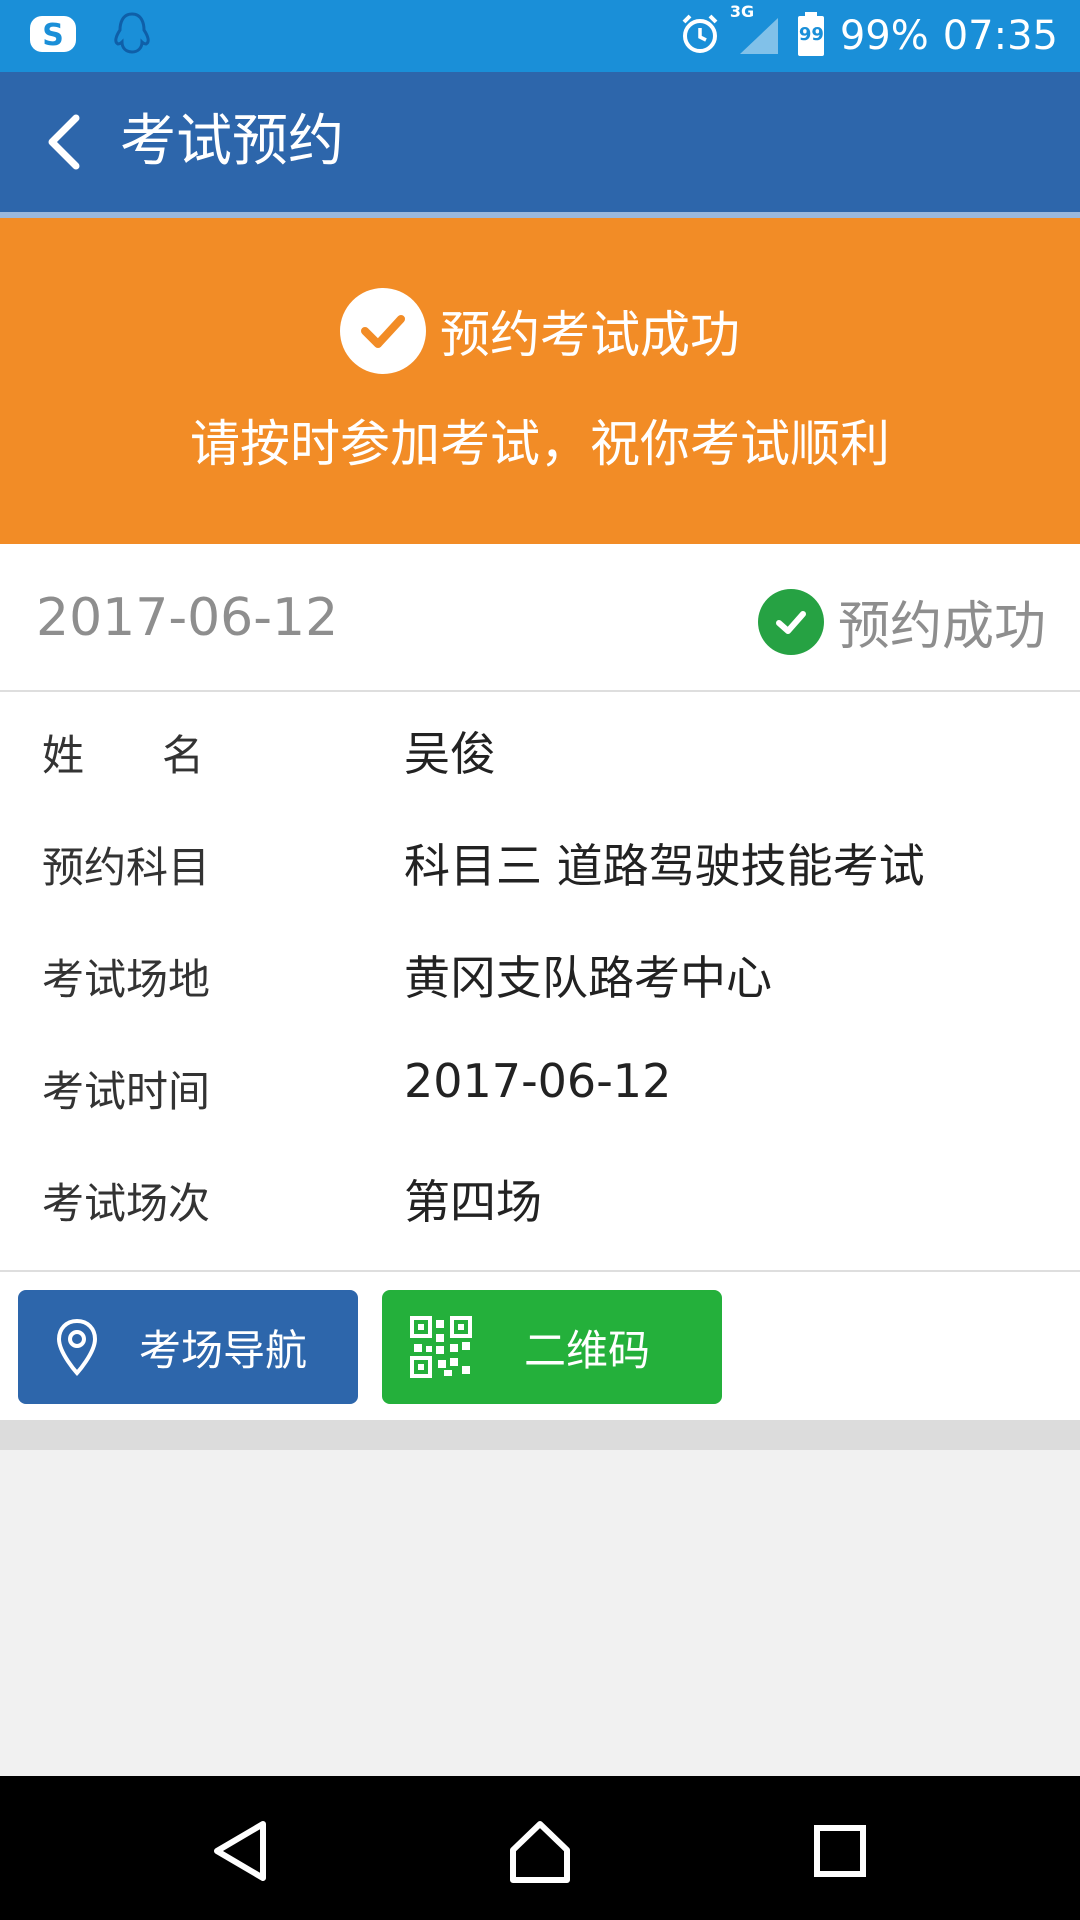  I want to click on navigation-button: 考场导航, so click(188, 1347).